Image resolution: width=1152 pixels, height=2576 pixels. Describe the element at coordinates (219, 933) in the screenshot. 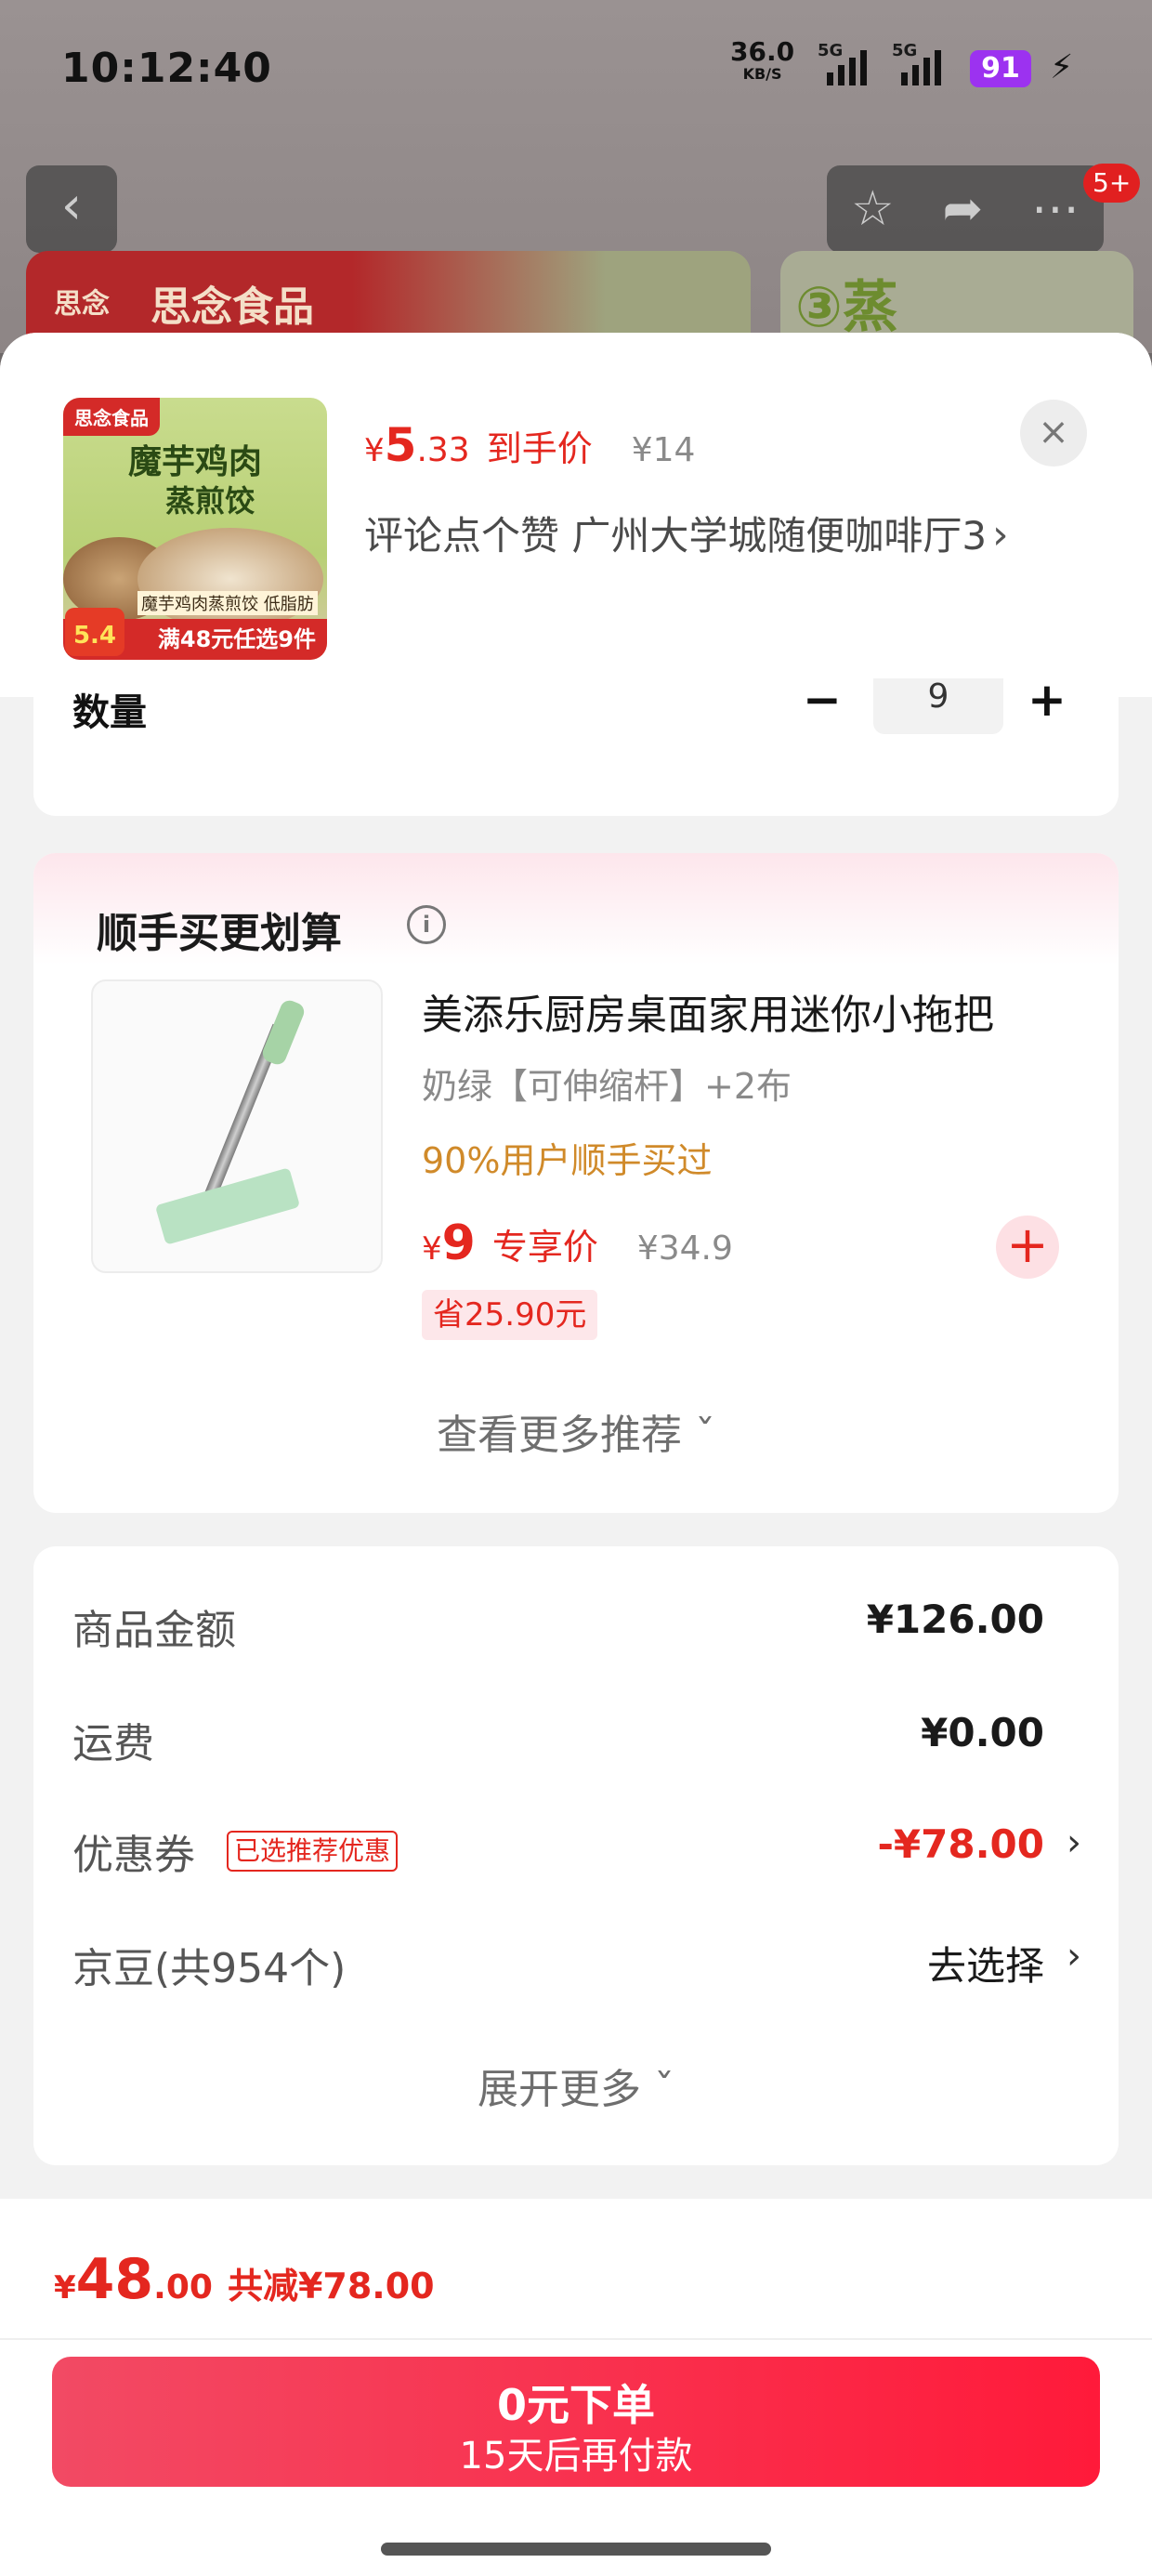

I see `recommend-title: 顺手买更划算` at that location.